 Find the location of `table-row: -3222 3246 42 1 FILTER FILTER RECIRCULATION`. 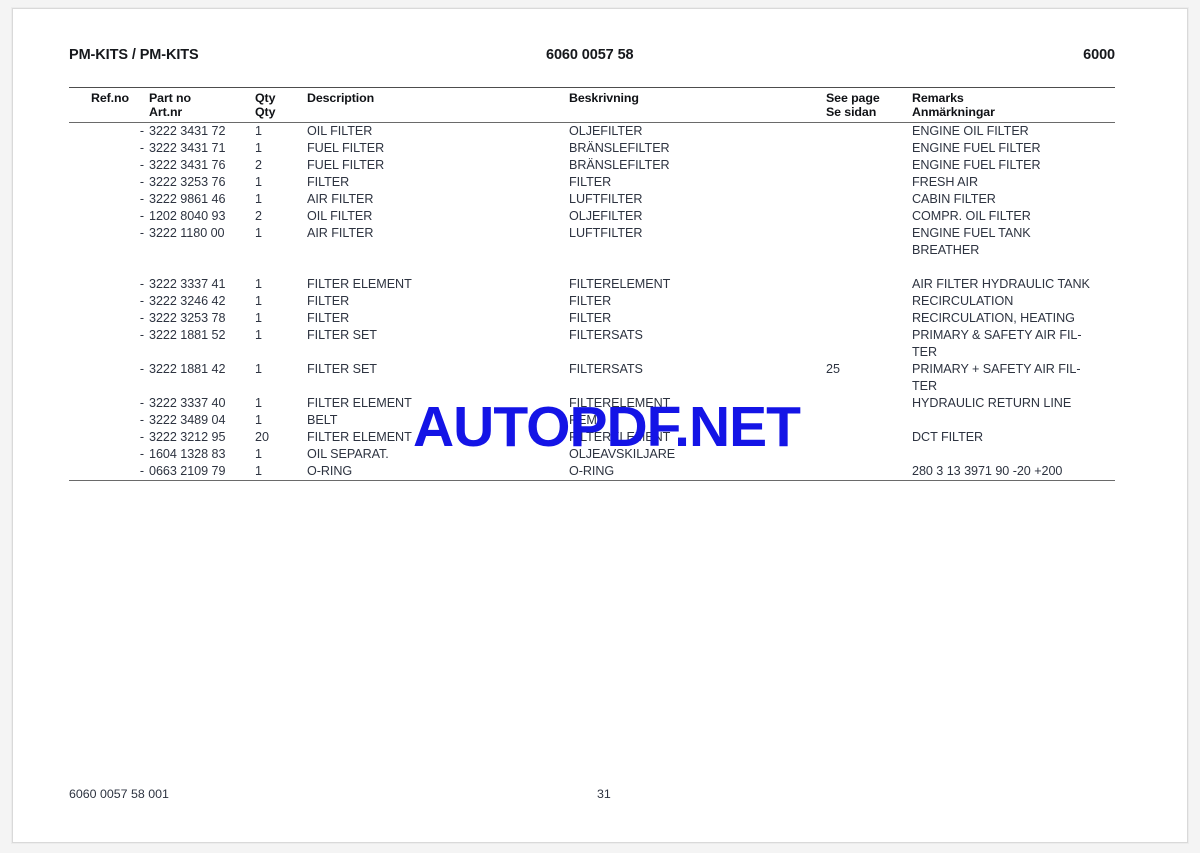

table-row: -3222 3246 42 1 FILTER FILTER RECIRCULATION is located at coordinates (592, 301).